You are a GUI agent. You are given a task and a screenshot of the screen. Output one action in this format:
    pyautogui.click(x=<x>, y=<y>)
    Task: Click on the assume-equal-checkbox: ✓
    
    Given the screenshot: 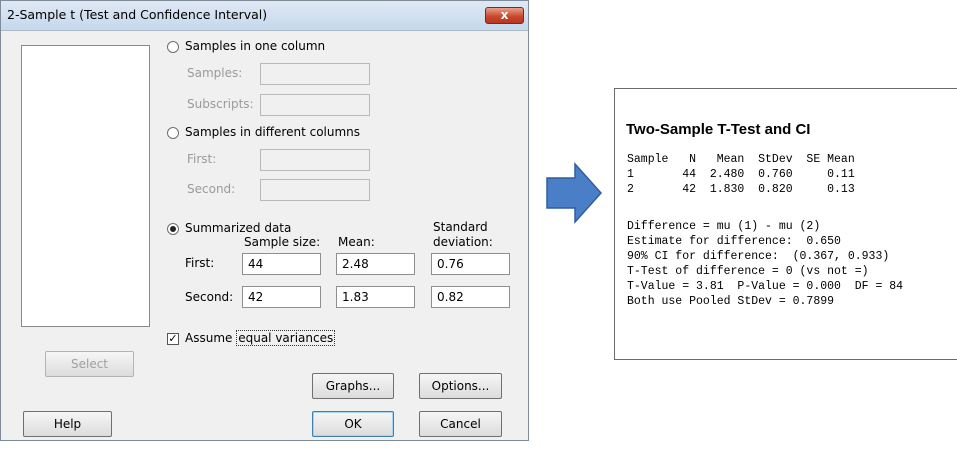 What is the action you would take?
    pyautogui.click(x=173, y=339)
    